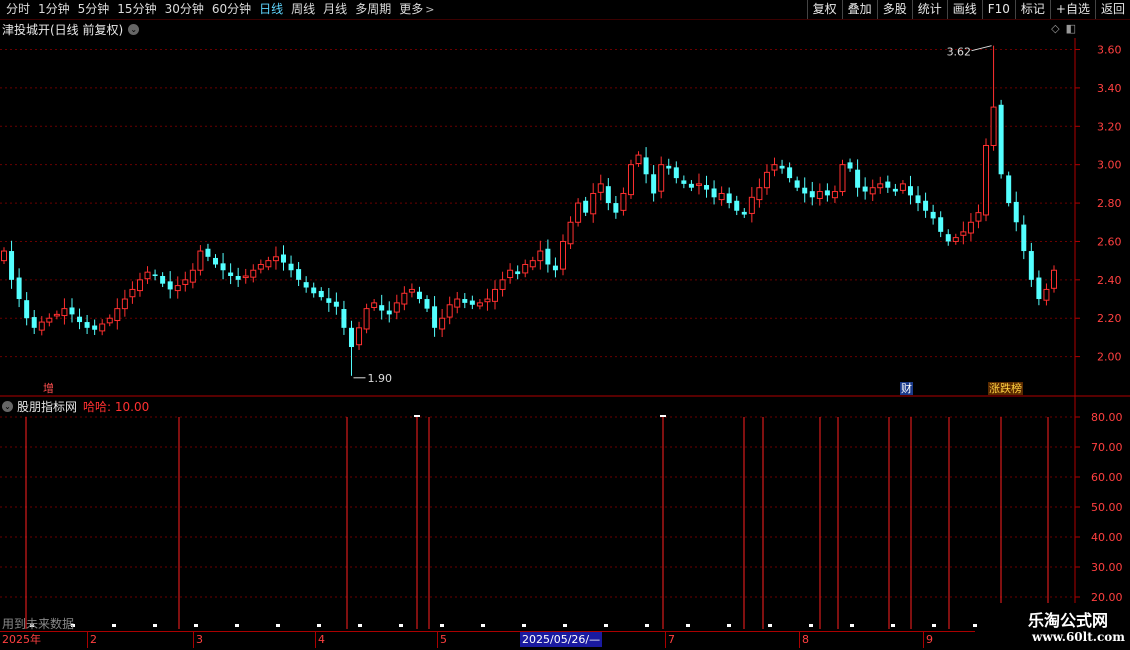 The width and height of the screenshot is (1130, 650). Describe the element at coordinates (303, 9) in the screenshot. I see `period-tab-7: 周线` at that location.